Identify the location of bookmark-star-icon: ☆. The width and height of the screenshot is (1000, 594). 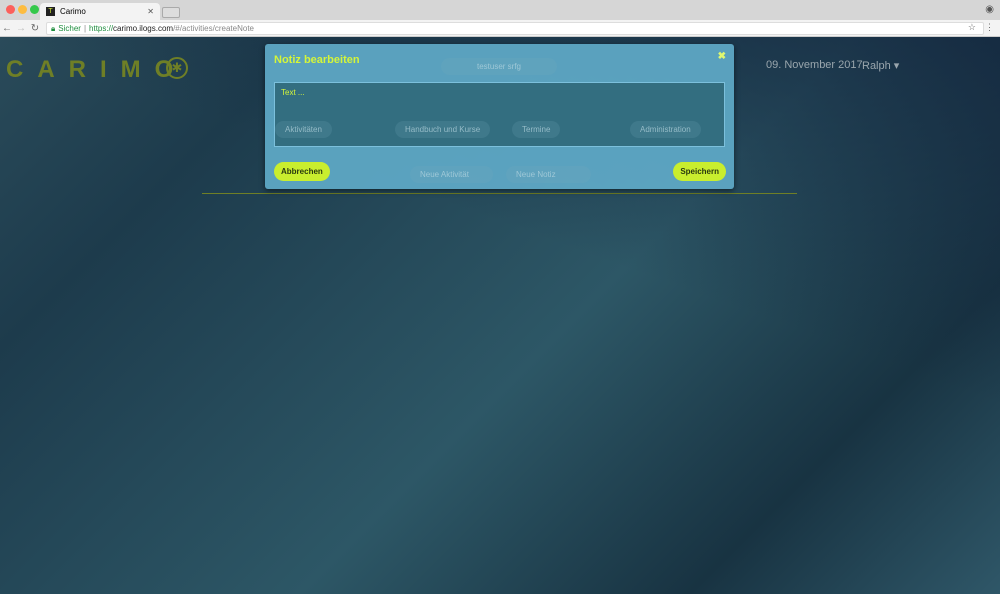
(972, 27).